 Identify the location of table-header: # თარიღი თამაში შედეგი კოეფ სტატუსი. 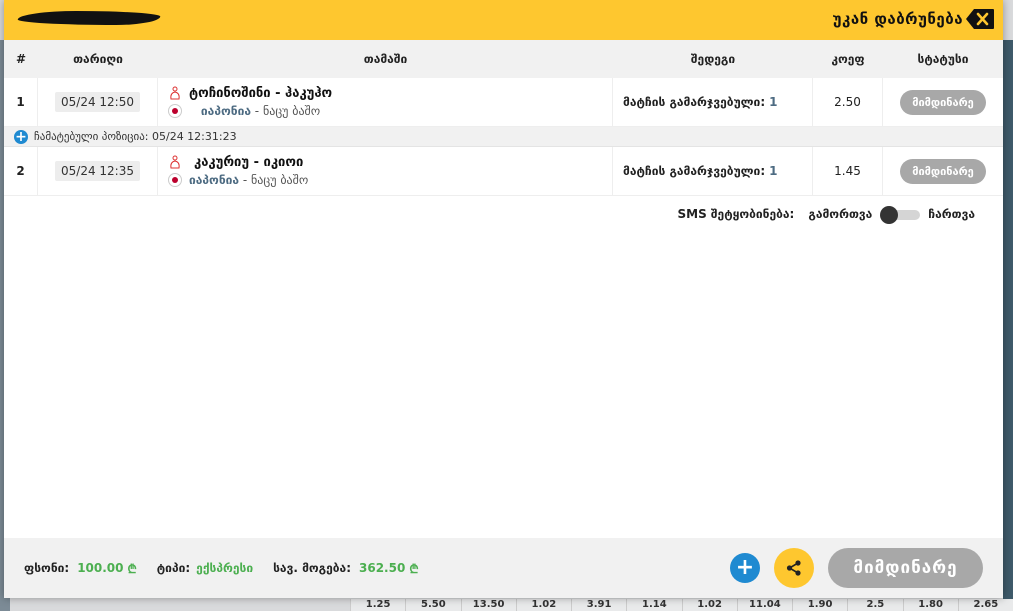
(503, 59).